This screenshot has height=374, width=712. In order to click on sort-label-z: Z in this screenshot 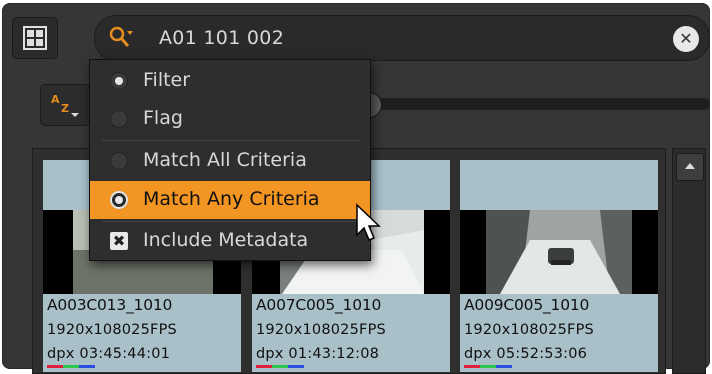, I will do `click(65, 108)`.